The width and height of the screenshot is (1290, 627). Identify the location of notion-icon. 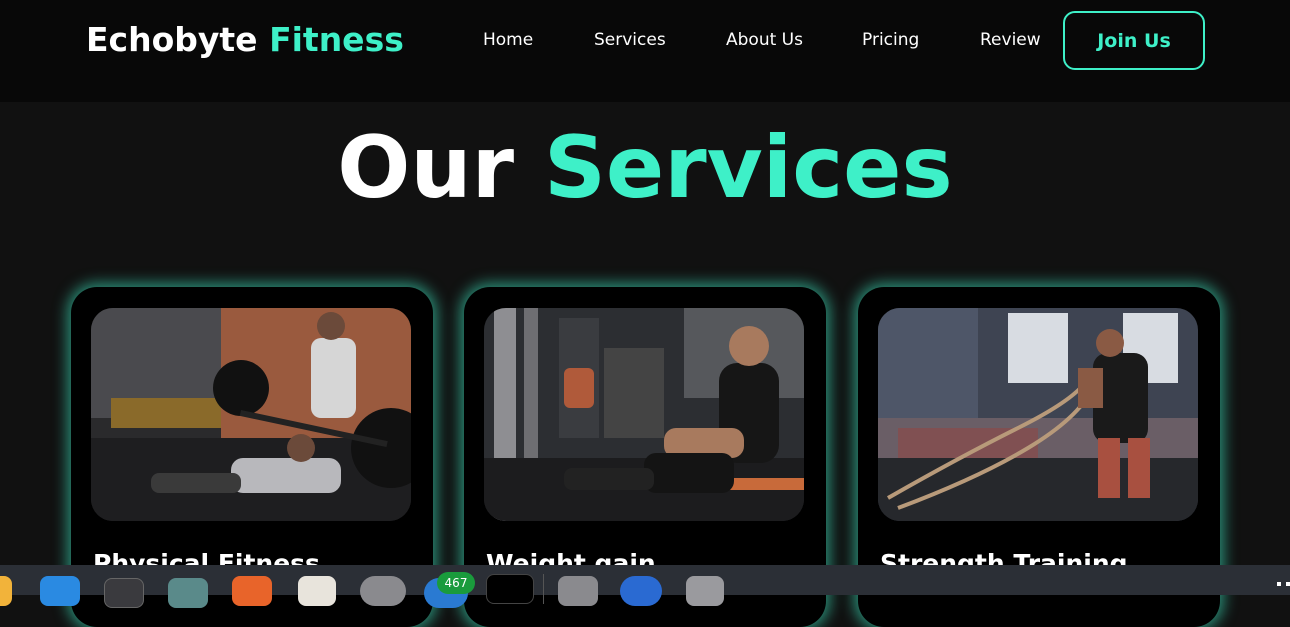
(510, 589).